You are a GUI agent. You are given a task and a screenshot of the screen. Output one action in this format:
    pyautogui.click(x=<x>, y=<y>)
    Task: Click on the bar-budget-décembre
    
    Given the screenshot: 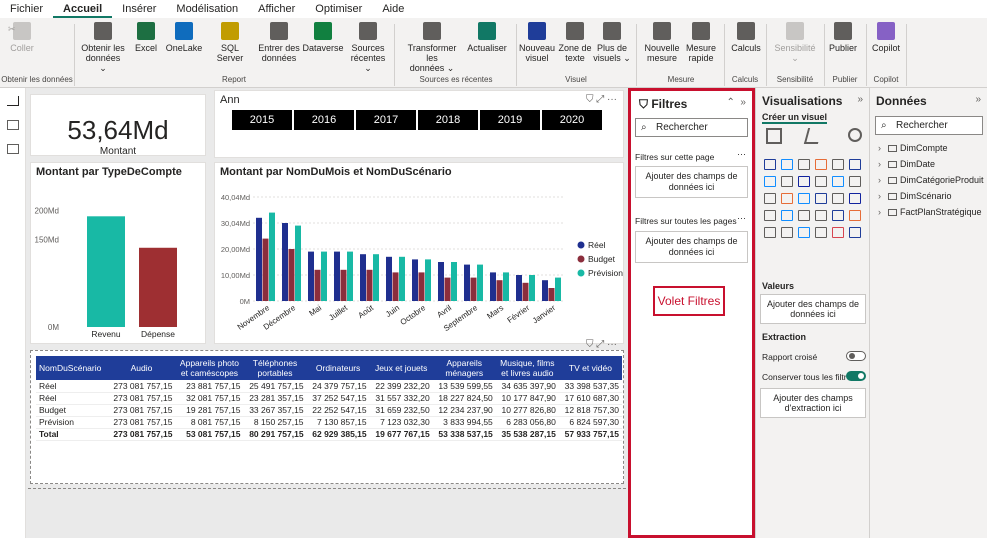 What is the action you would take?
    pyautogui.click(x=291, y=275)
    